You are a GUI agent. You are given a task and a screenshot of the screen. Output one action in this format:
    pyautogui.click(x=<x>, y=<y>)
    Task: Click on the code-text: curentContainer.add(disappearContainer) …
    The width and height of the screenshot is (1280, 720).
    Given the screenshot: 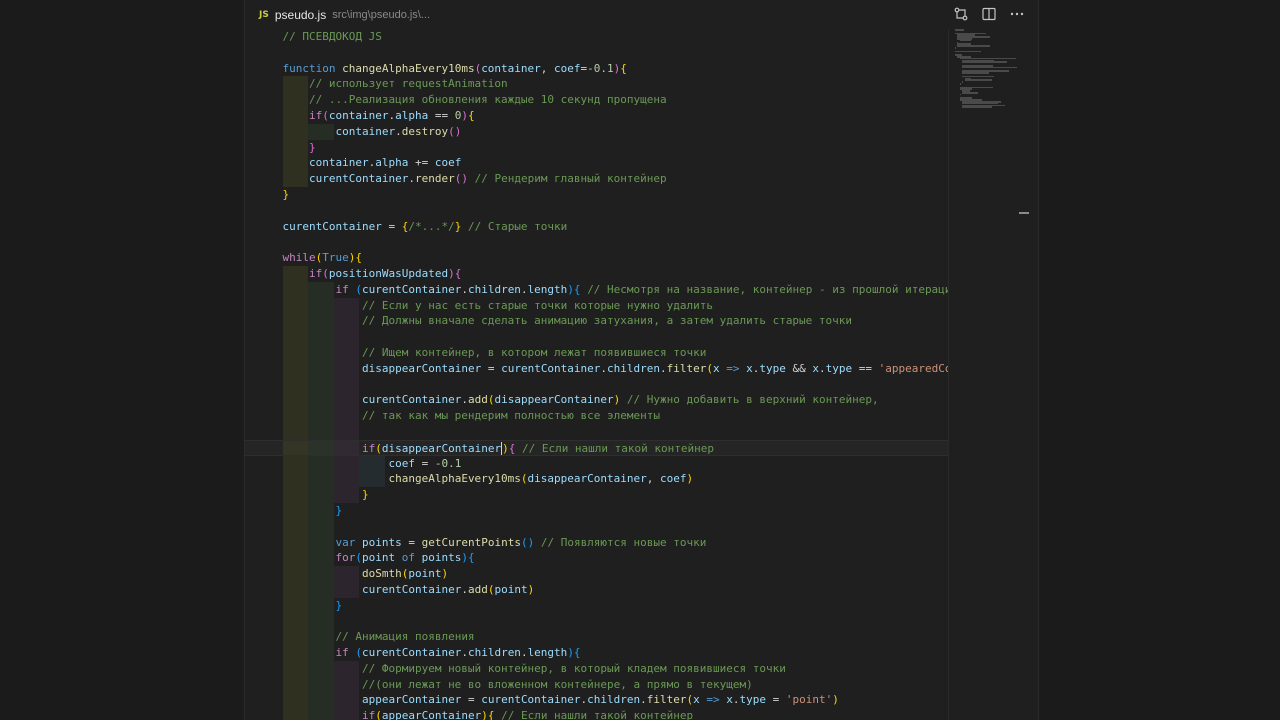 What is the action you would take?
    pyautogui.click(x=620, y=400)
    